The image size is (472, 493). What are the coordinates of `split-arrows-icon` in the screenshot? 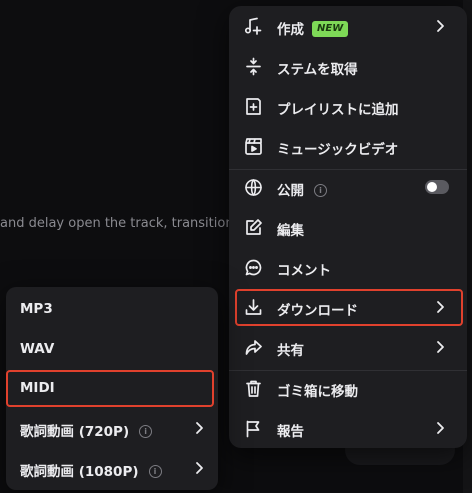 It's located at (253, 66).